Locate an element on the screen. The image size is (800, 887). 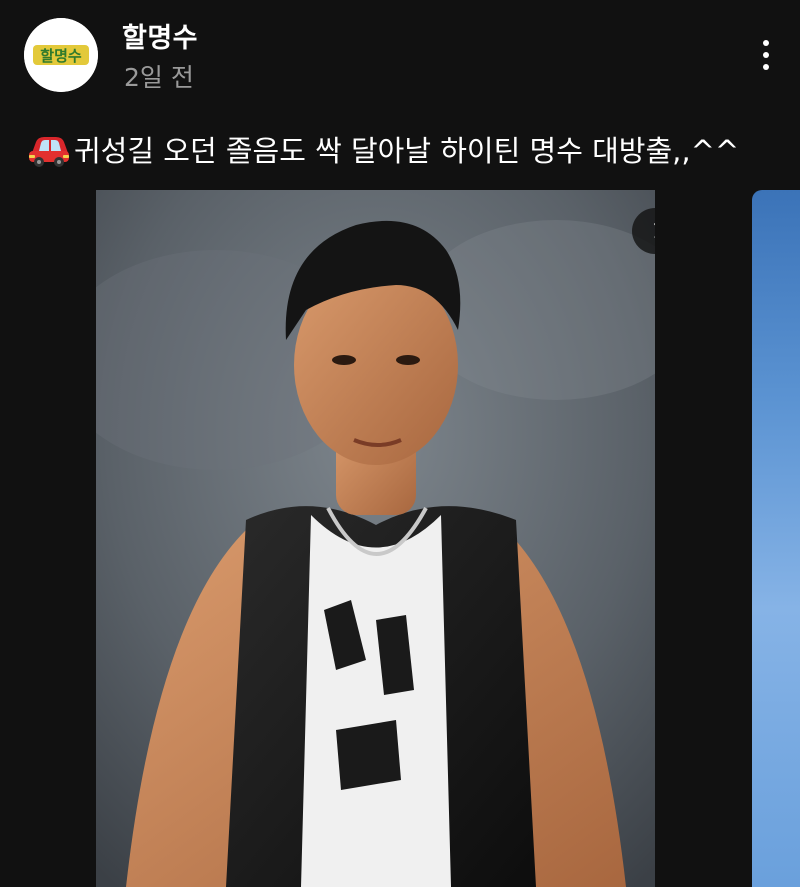
post-caption: 귀성길 오던 졸음도 싹 달아날 하이틴 명수 대방출,,^^ is located at coordinates (406, 149).